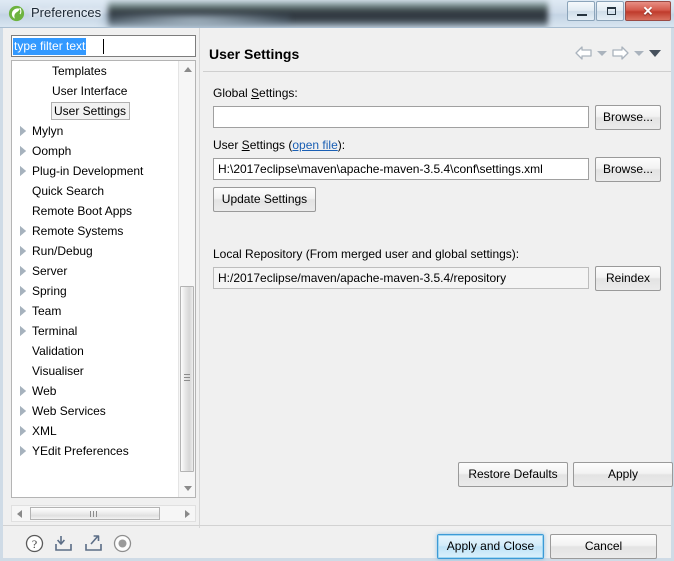 This screenshot has width=674, height=561. Describe the element at coordinates (55, 331) in the screenshot. I see `sidebar-item-label: Terminal` at that location.